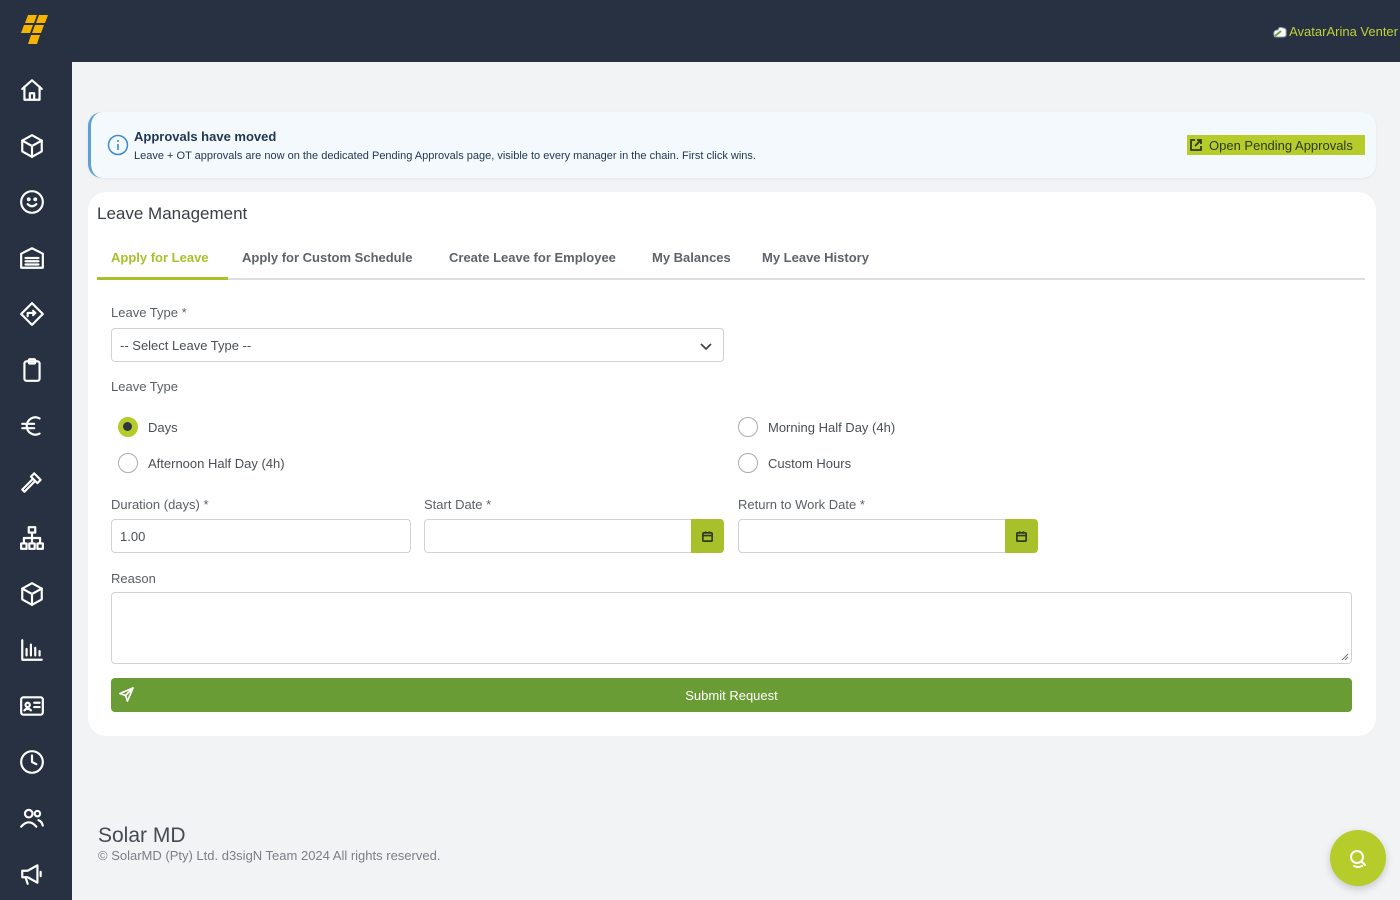 This screenshot has height=900, width=1400. Describe the element at coordinates (327, 257) in the screenshot. I see `tab-apply-for-custom-schedule: Apply for Custom Schedule` at that location.